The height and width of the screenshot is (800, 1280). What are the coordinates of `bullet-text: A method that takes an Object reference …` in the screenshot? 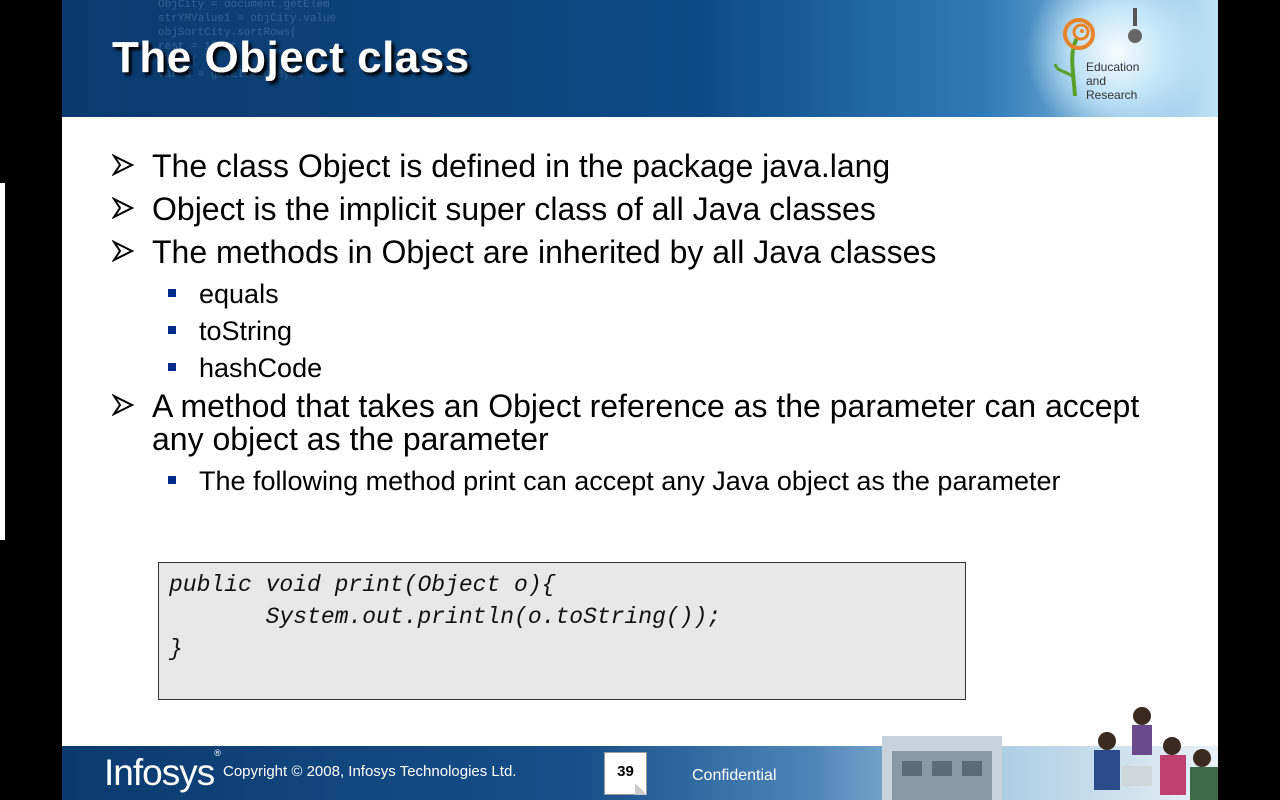 It's located at (646, 422).